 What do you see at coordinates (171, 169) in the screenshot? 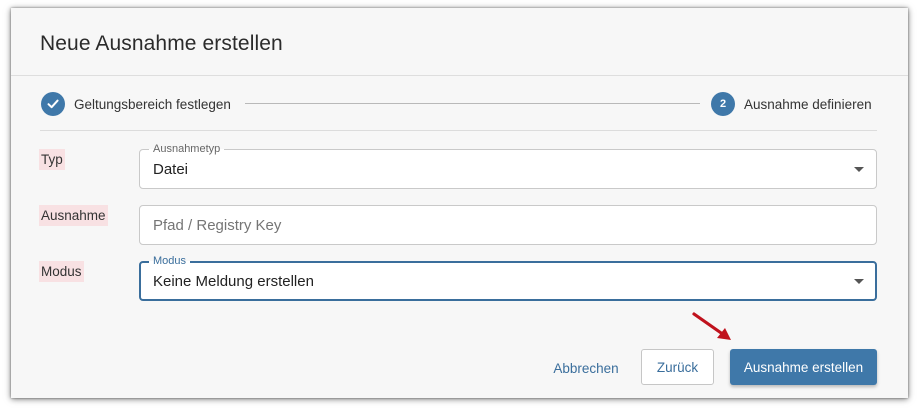
I see `typ-value: Datei` at bounding box center [171, 169].